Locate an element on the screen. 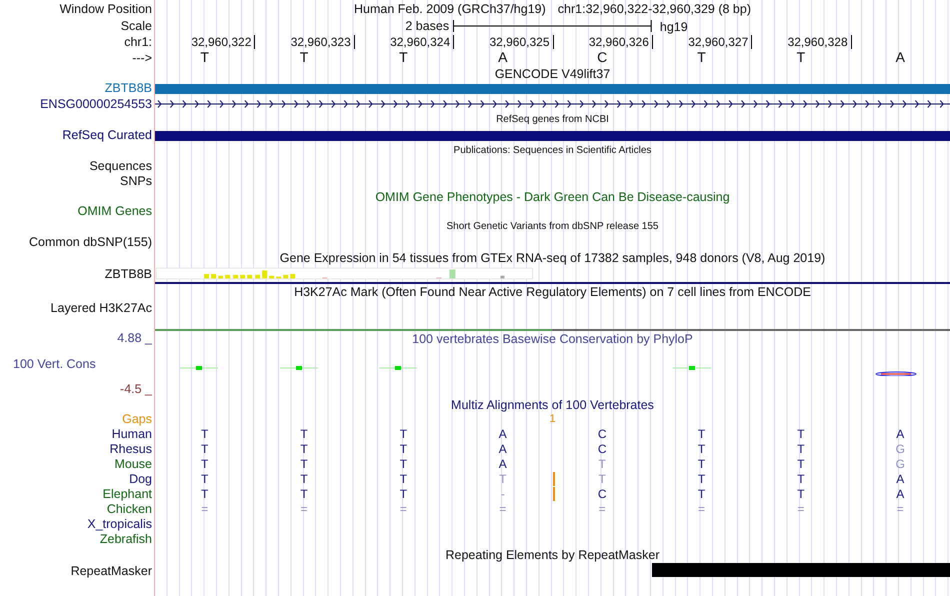  track-title: RefSeq genes from NCBI is located at coordinates (552, 120).